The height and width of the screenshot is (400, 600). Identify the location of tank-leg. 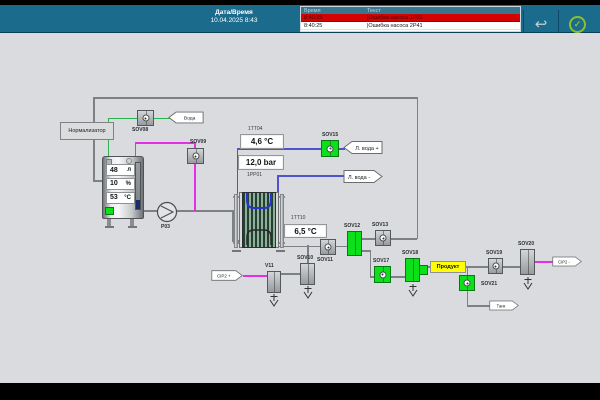
(109, 222).